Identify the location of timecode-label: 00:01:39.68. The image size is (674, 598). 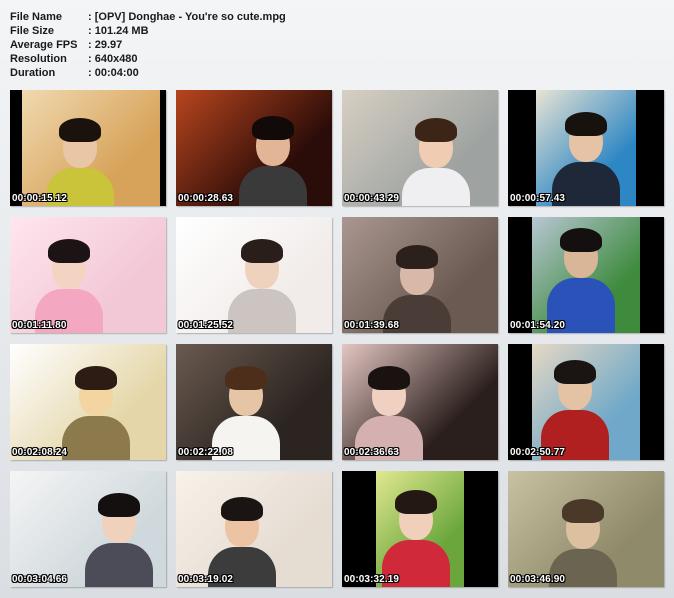
(372, 325).